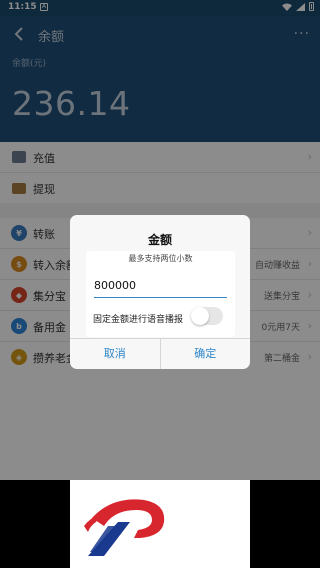  Describe the element at coordinates (159, 240) in the screenshot. I see `dialog-title: 金额` at that location.